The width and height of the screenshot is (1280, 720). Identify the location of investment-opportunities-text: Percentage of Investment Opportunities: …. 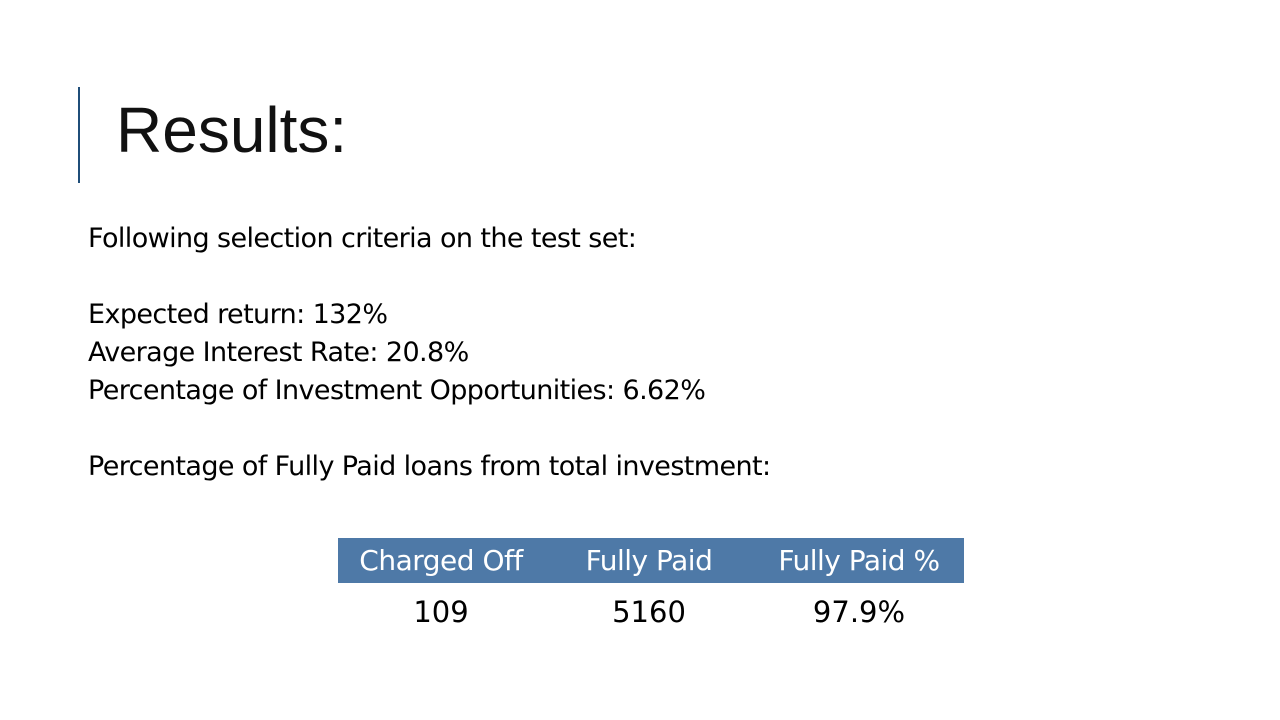
(397, 390).